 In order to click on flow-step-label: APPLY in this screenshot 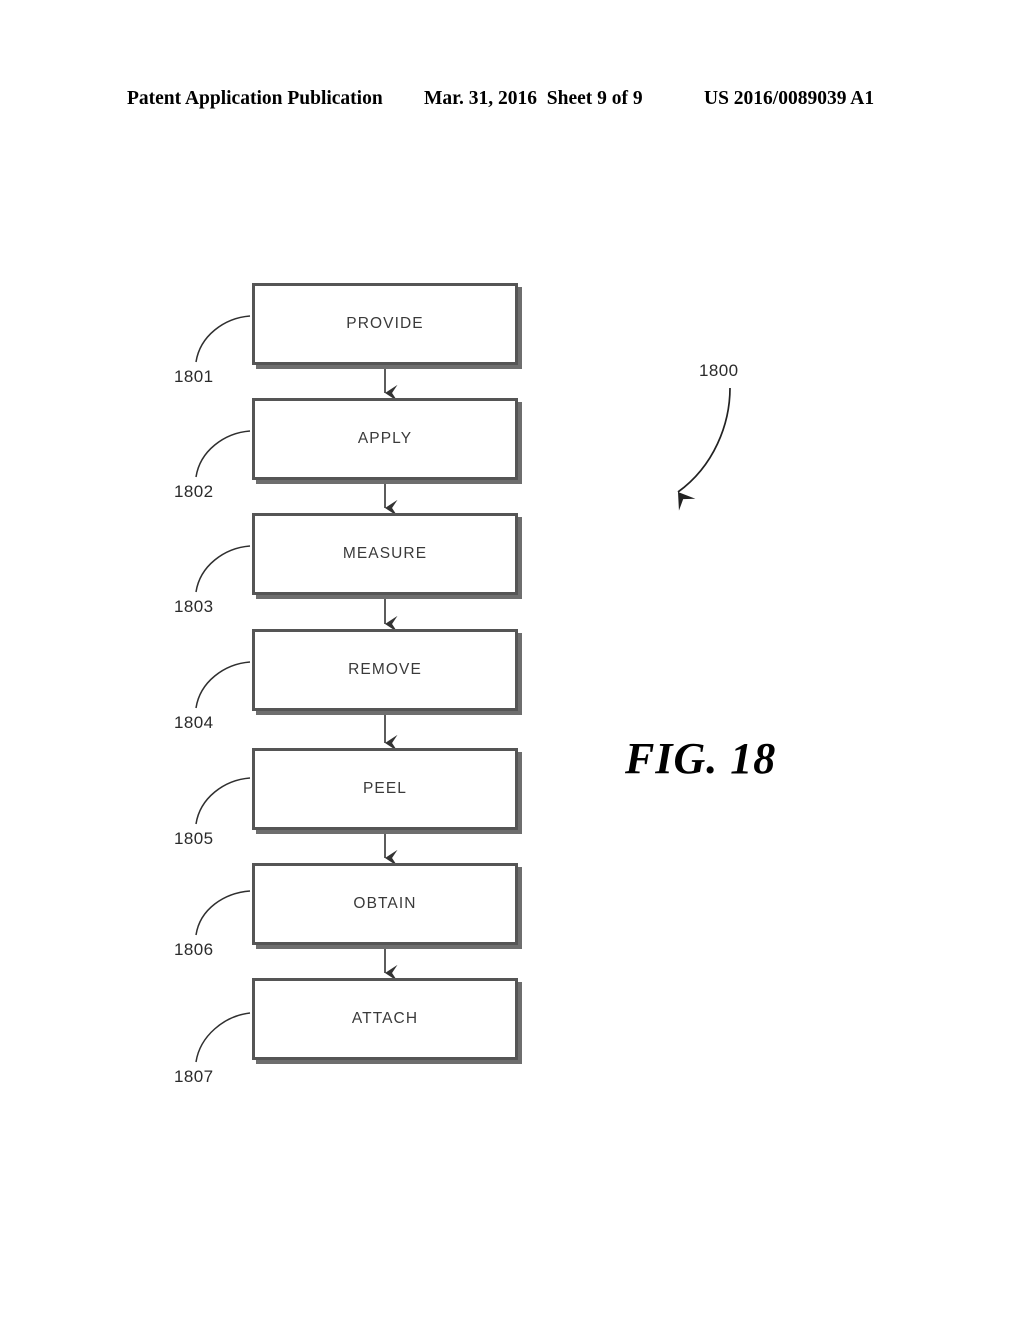, I will do `click(385, 438)`.